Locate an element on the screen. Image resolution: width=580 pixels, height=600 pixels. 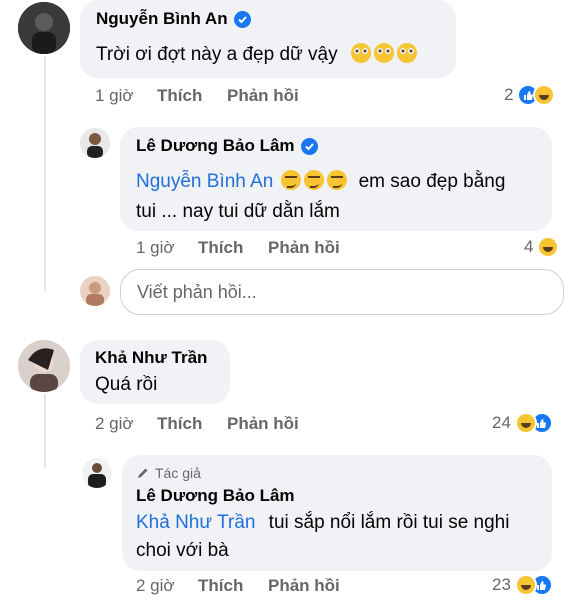
reaction-summary: 4 is located at coordinates (542, 247).